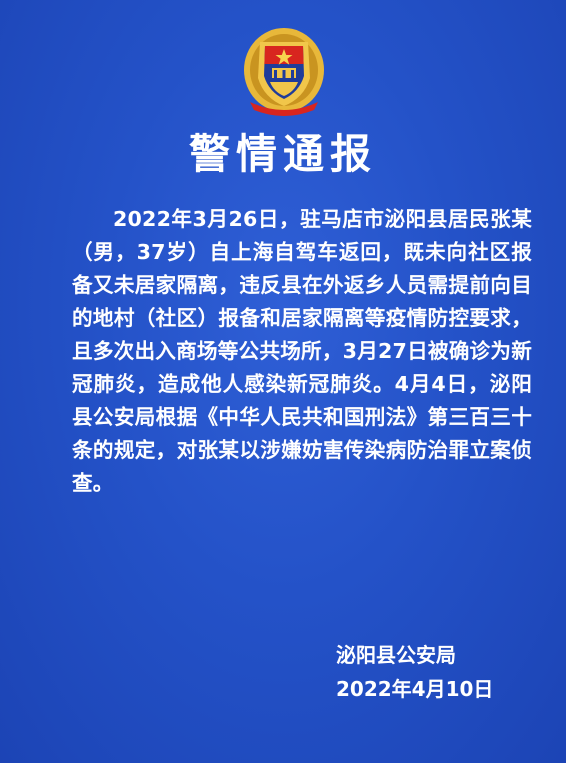  What do you see at coordinates (415, 689) in the screenshot?
I see `signature-date: 2022年4月10日` at bounding box center [415, 689].